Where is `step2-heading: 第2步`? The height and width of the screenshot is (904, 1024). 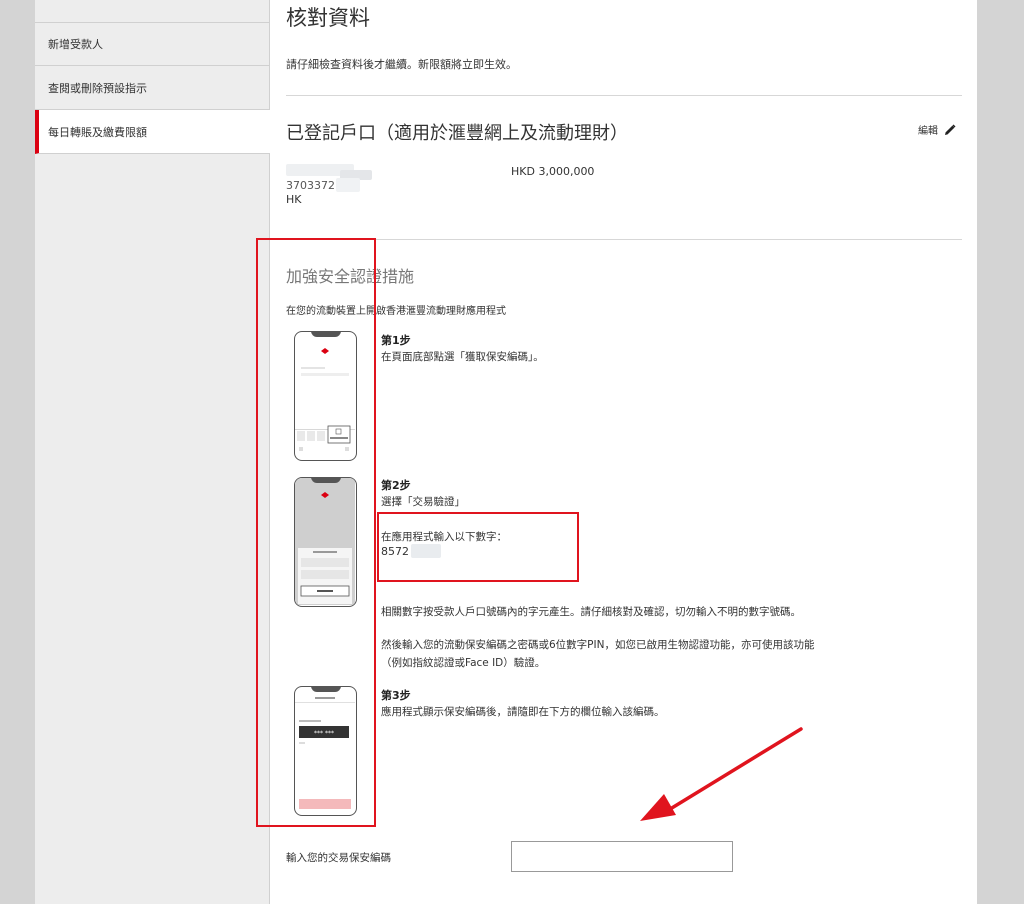
step2-heading: 第2步 is located at coordinates (396, 485).